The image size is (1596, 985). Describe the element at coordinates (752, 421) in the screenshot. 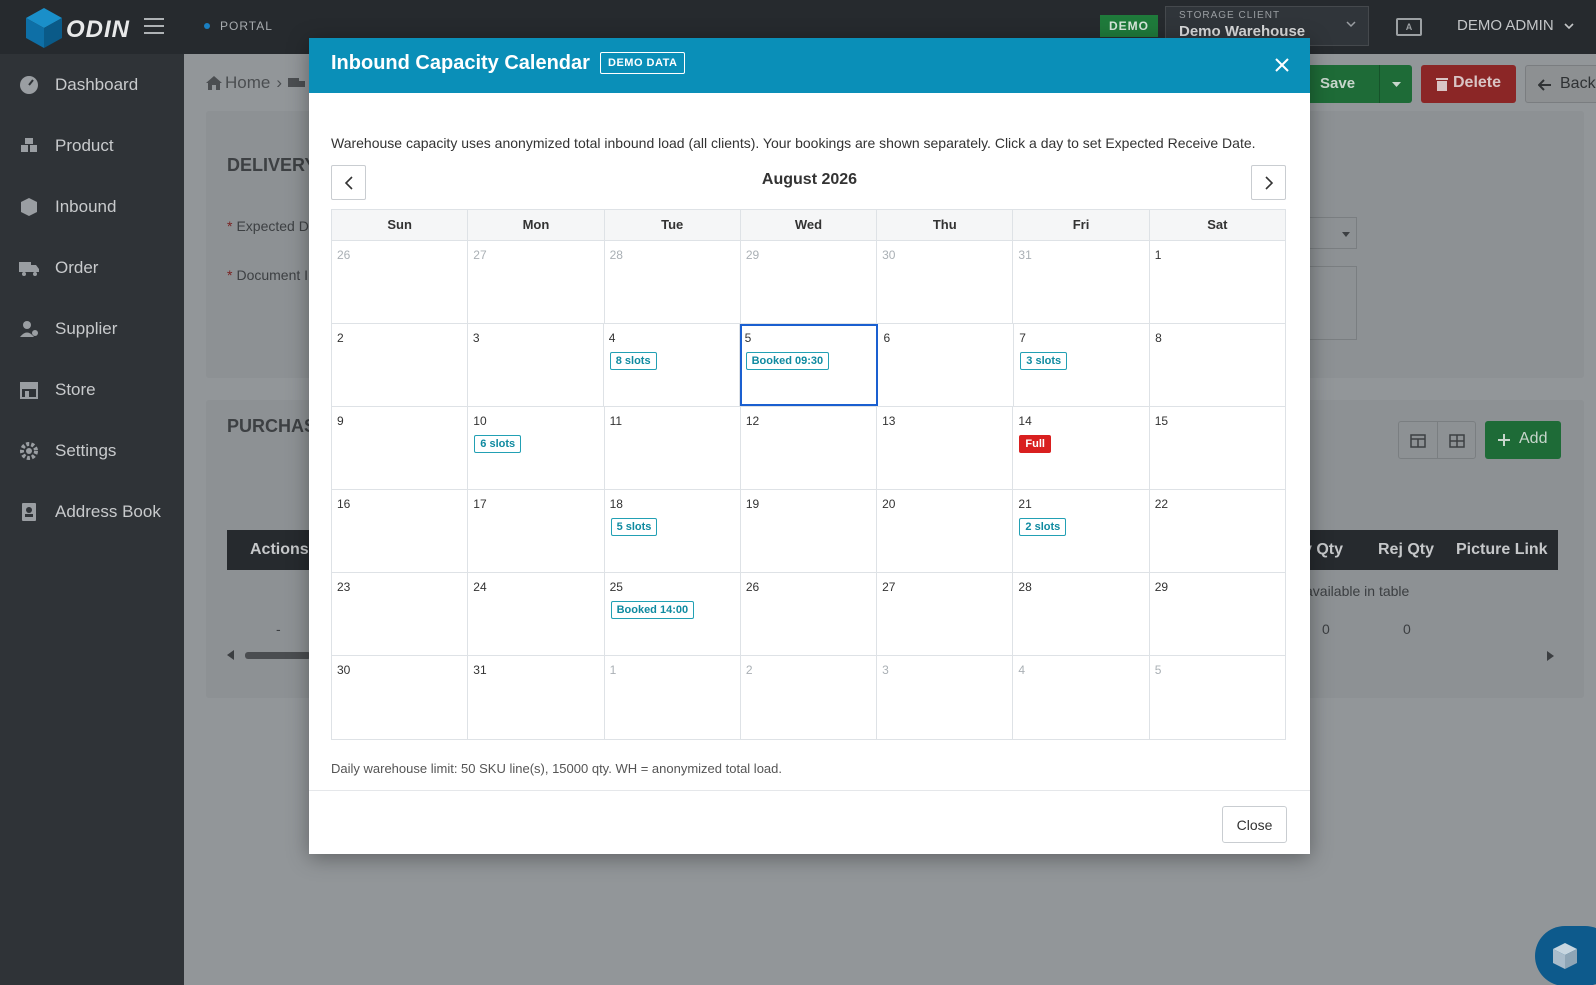

I see `day-number: 12` at that location.